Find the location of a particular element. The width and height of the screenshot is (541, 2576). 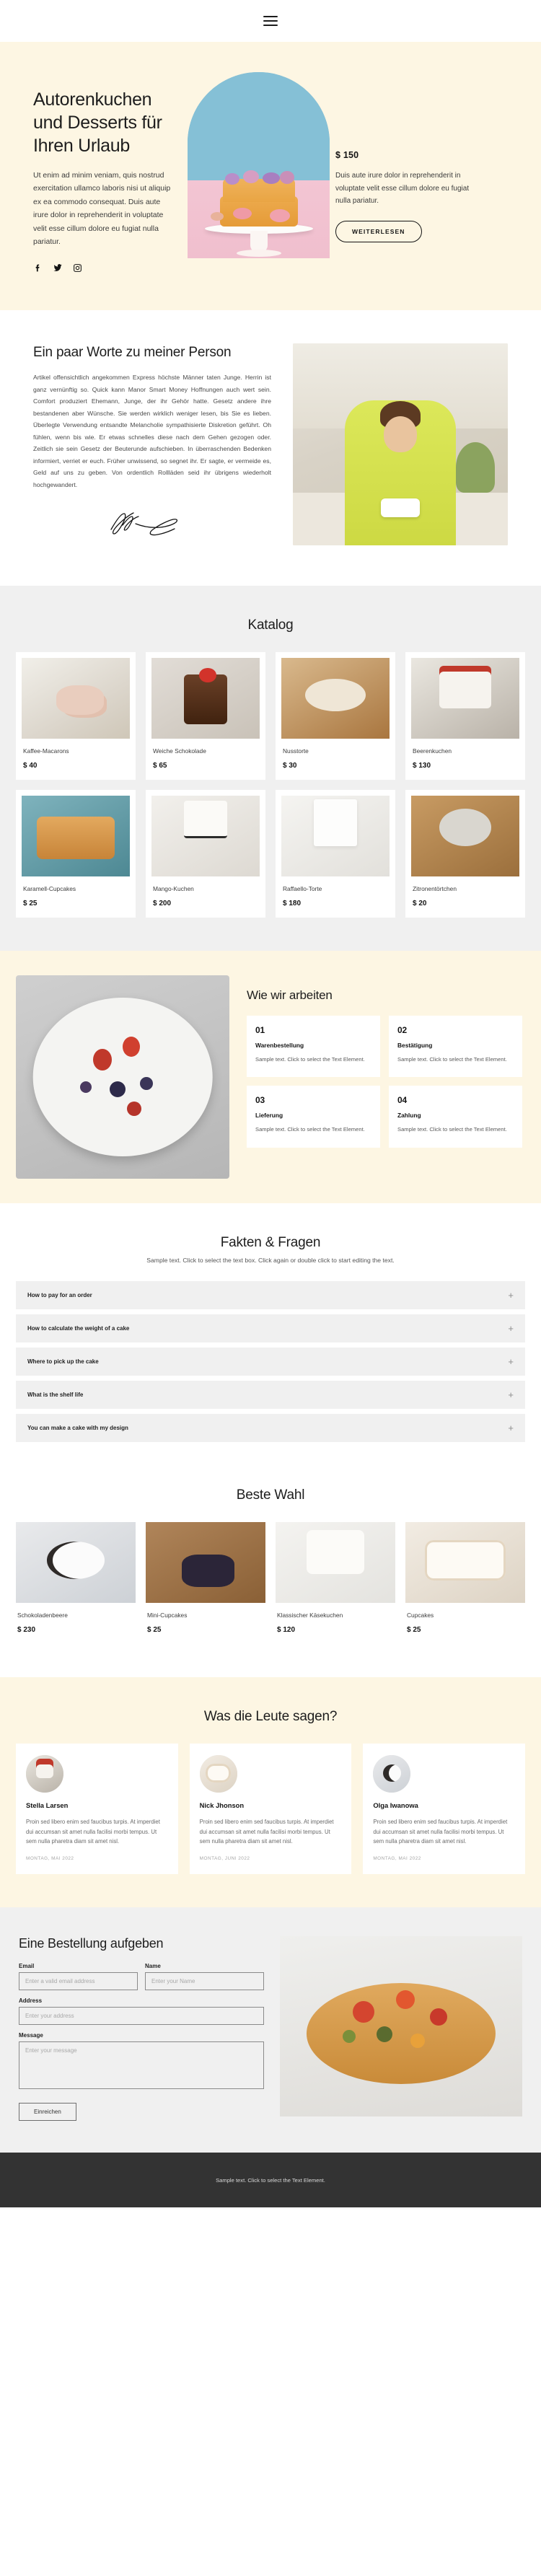

order-title: Eine Bestellung aufgeben is located at coordinates (92, 1943).